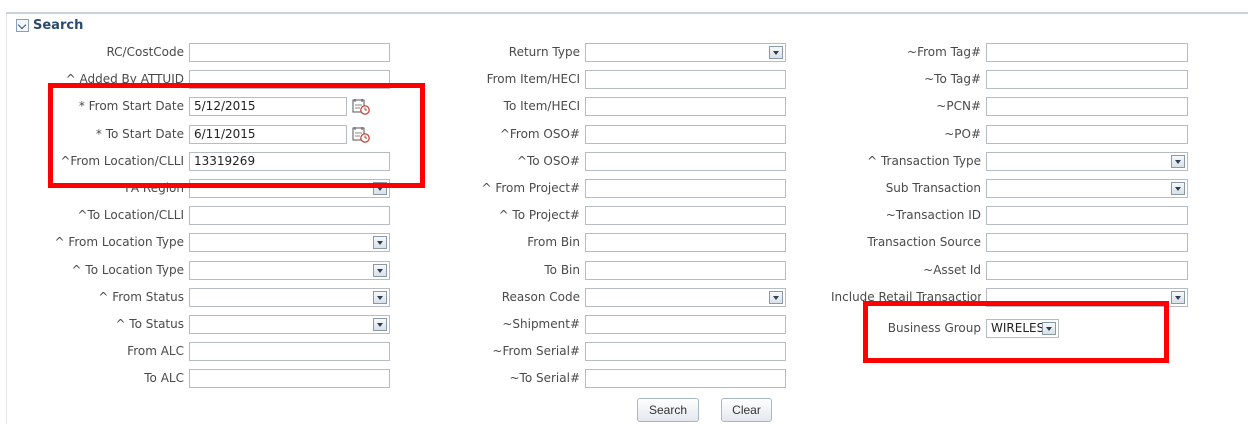  What do you see at coordinates (289, 188) in the screenshot?
I see `fa-region-select` at bounding box center [289, 188].